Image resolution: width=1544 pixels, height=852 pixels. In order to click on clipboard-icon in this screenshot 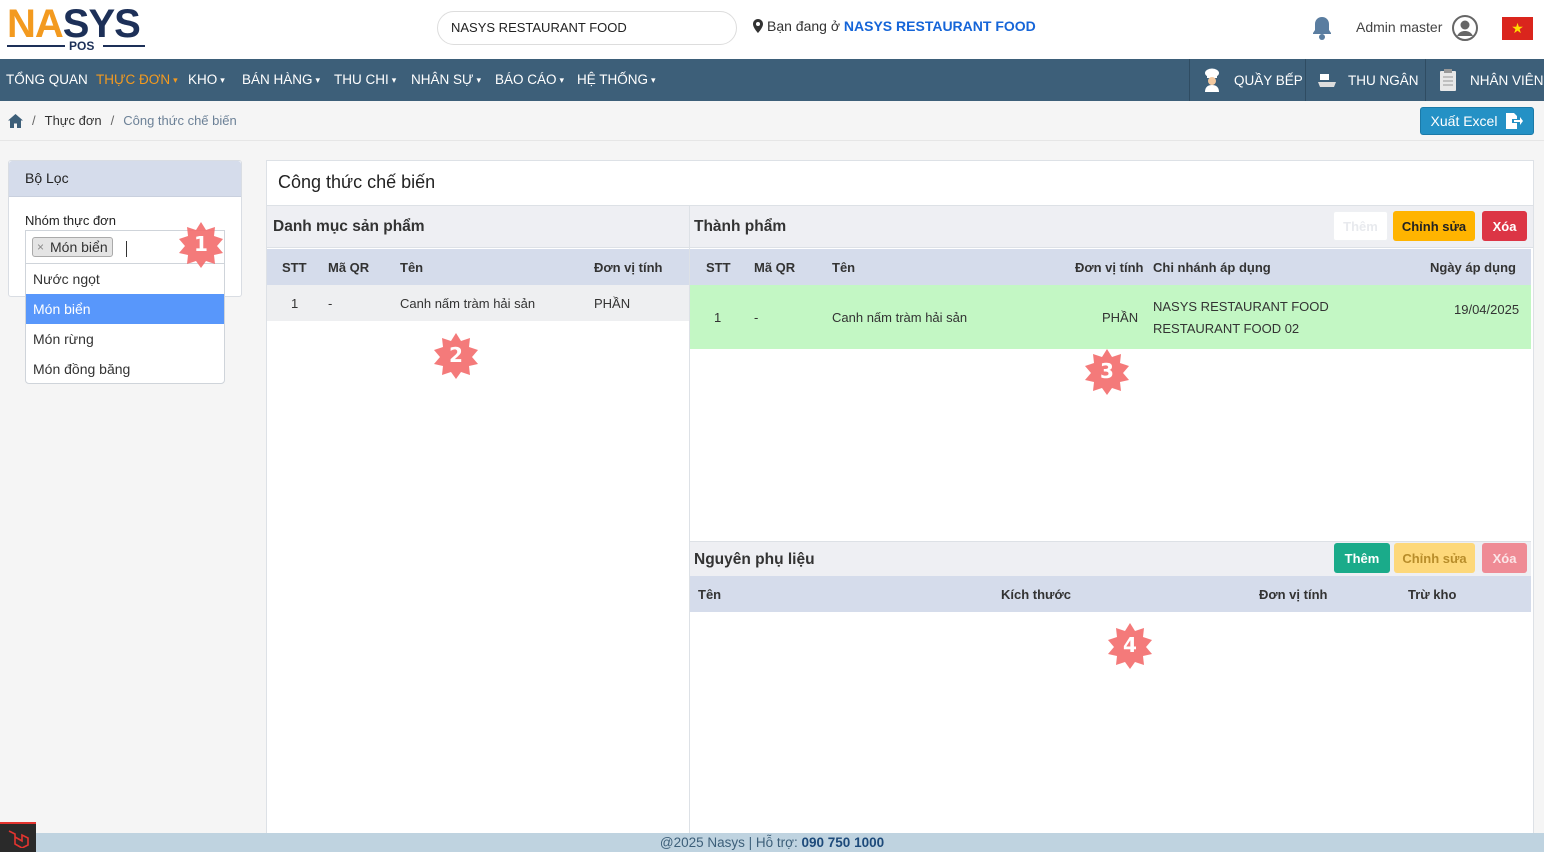, I will do `click(1448, 80)`.